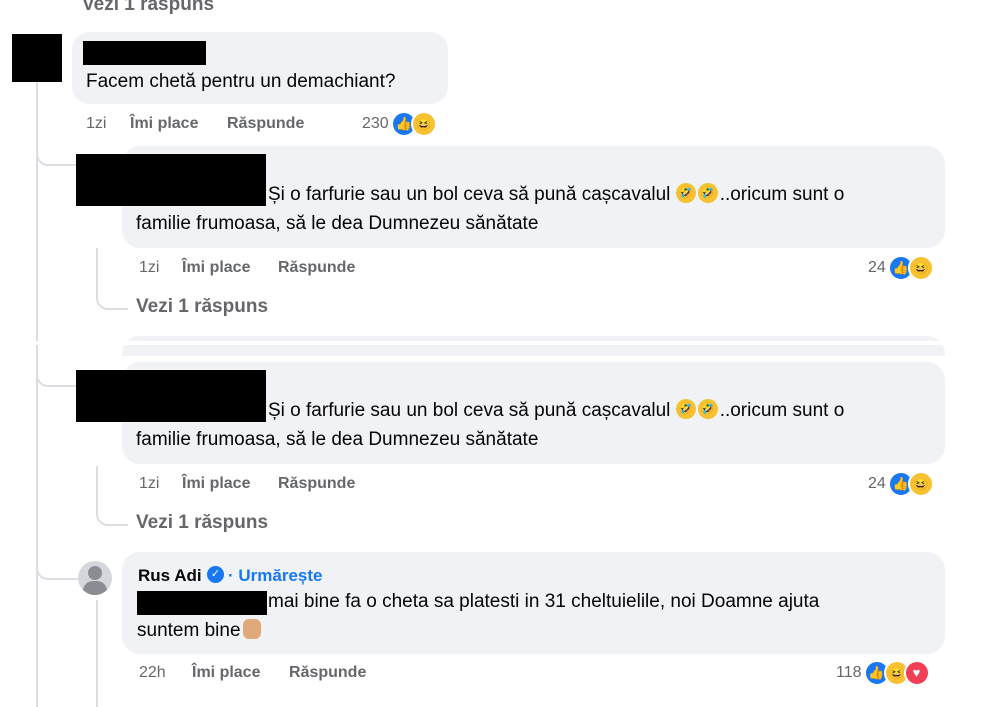 The width and height of the screenshot is (999, 707). What do you see at coordinates (251, 629) in the screenshot?
I see `hand-emoji-icon` at bounding box center [251, 629].